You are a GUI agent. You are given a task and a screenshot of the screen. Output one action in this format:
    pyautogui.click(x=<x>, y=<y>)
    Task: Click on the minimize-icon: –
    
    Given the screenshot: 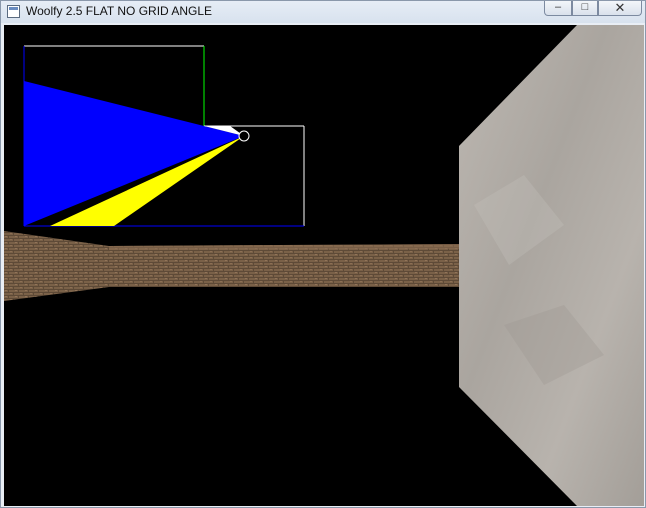 What is the action you would take?
    pyautogui.click(x=558, y=7)
    